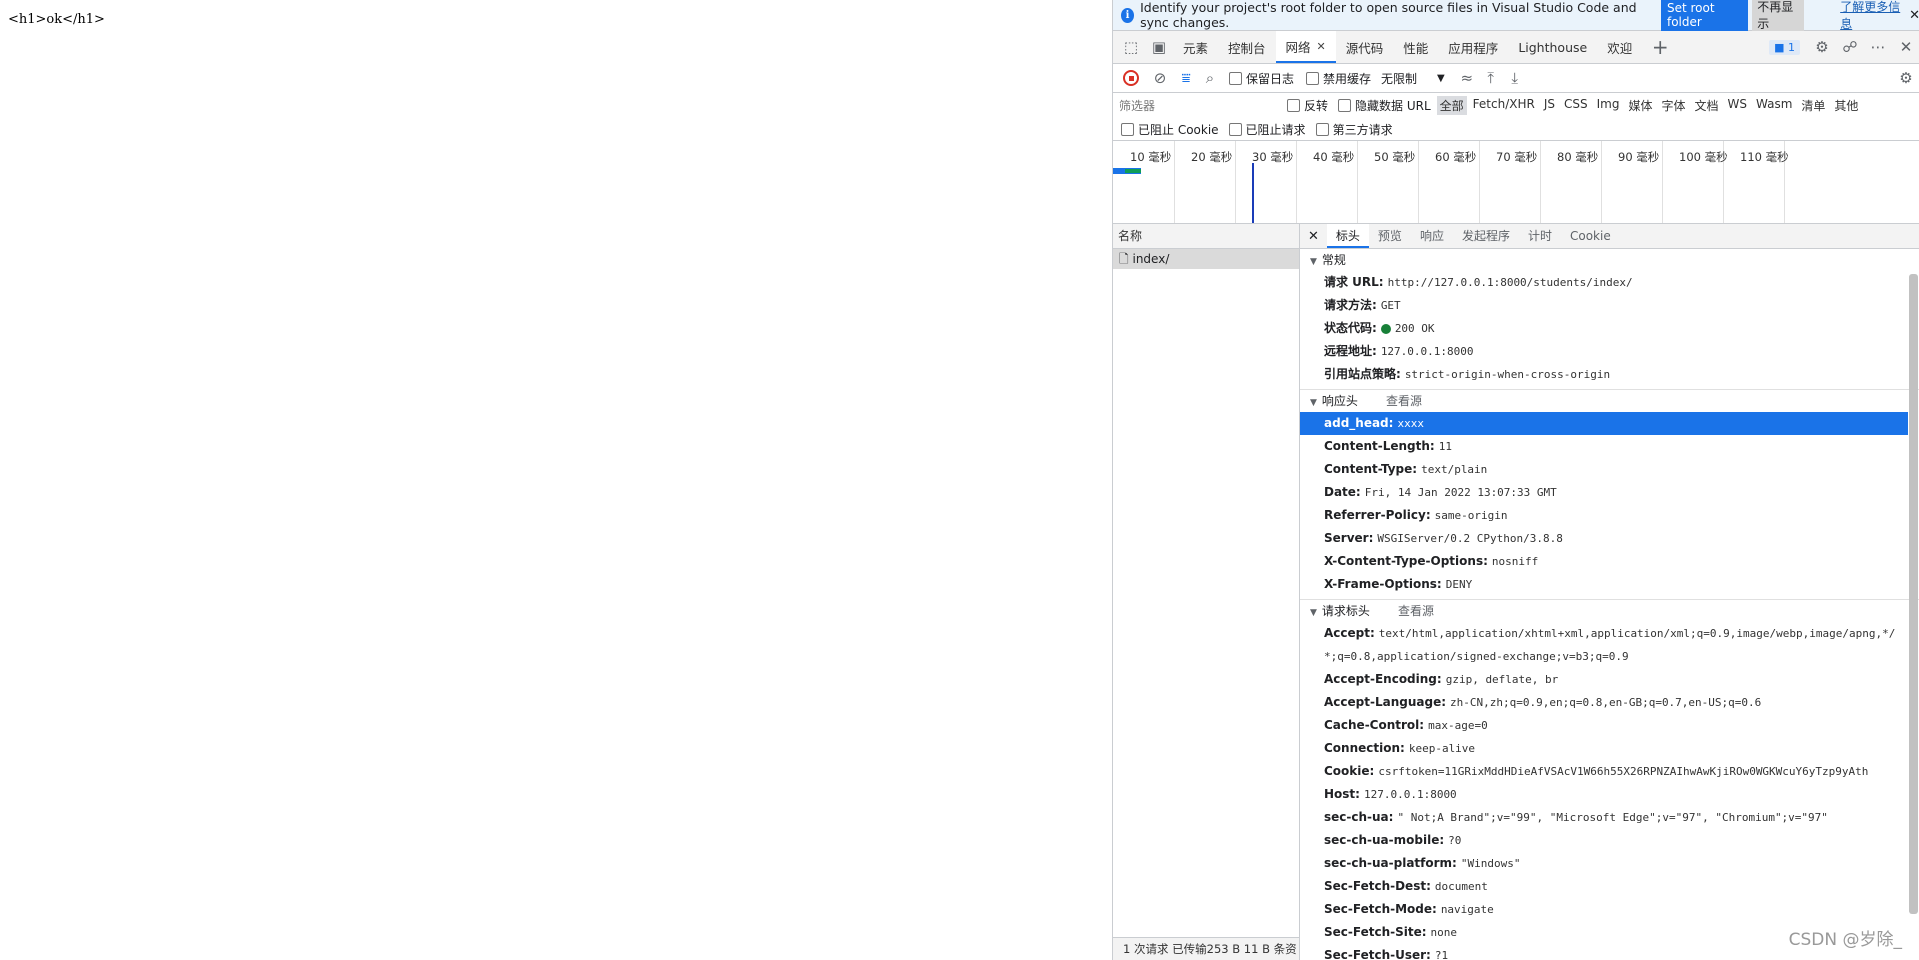 This screenshot has width=1919, height=960. What do you see at coordinates (1704, 16) in the screenshot?
I see `set-root-folder-button: Set root folder` at bounding box center [1704, 16].